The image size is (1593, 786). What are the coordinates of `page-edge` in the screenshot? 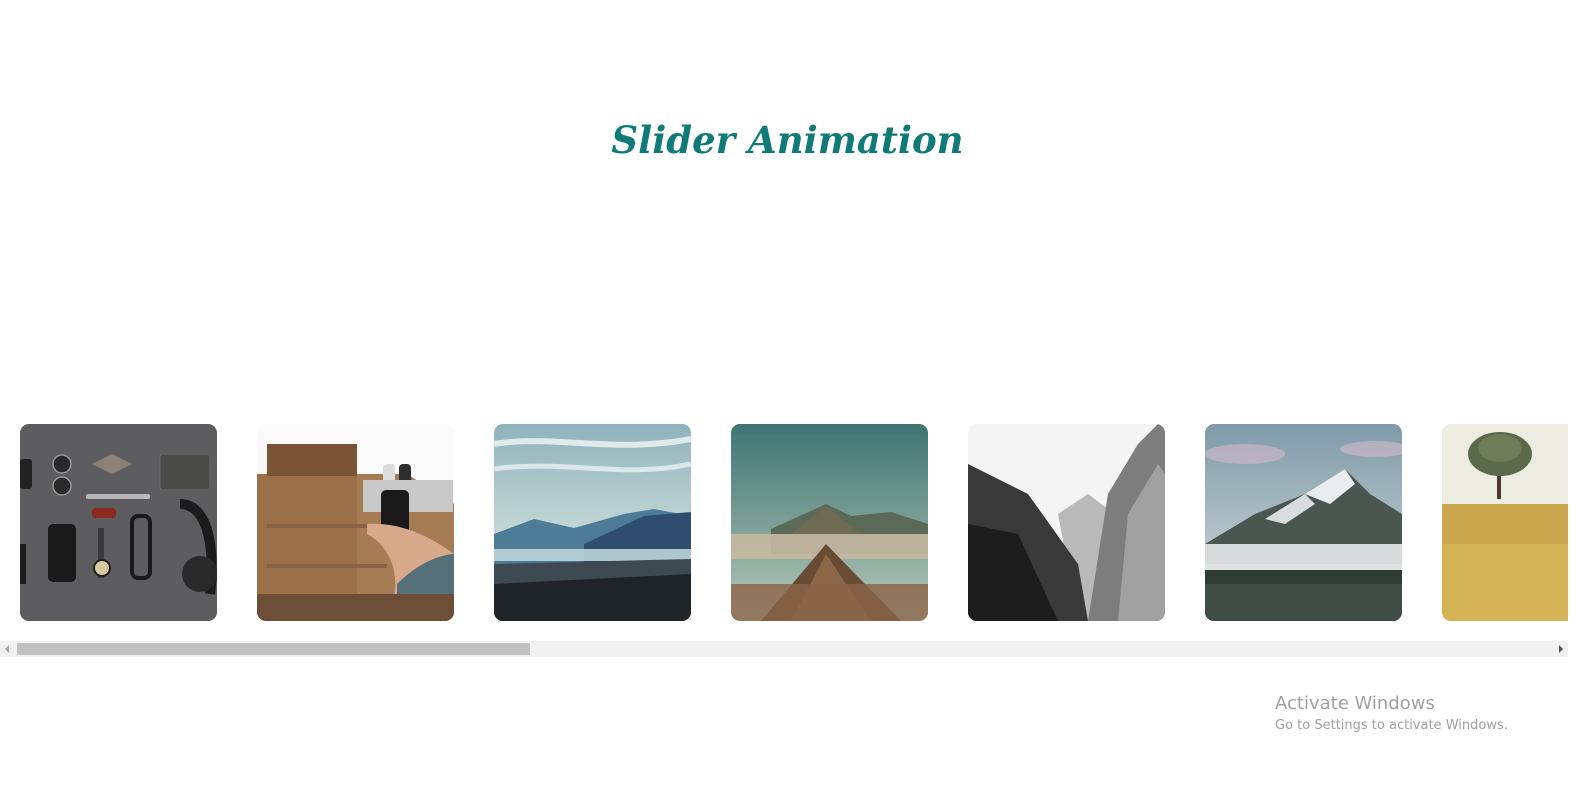 It's located at (1580, 393).